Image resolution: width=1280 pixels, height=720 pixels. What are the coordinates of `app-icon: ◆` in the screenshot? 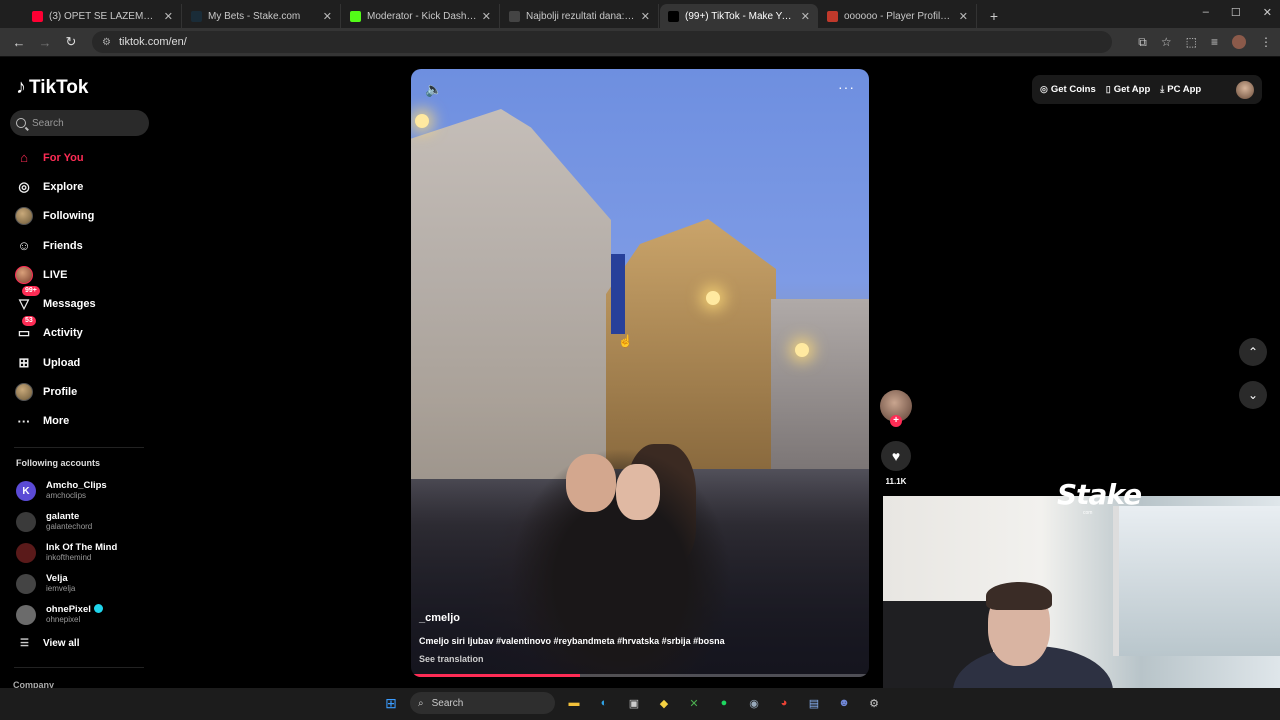 It's located at (664, 703).